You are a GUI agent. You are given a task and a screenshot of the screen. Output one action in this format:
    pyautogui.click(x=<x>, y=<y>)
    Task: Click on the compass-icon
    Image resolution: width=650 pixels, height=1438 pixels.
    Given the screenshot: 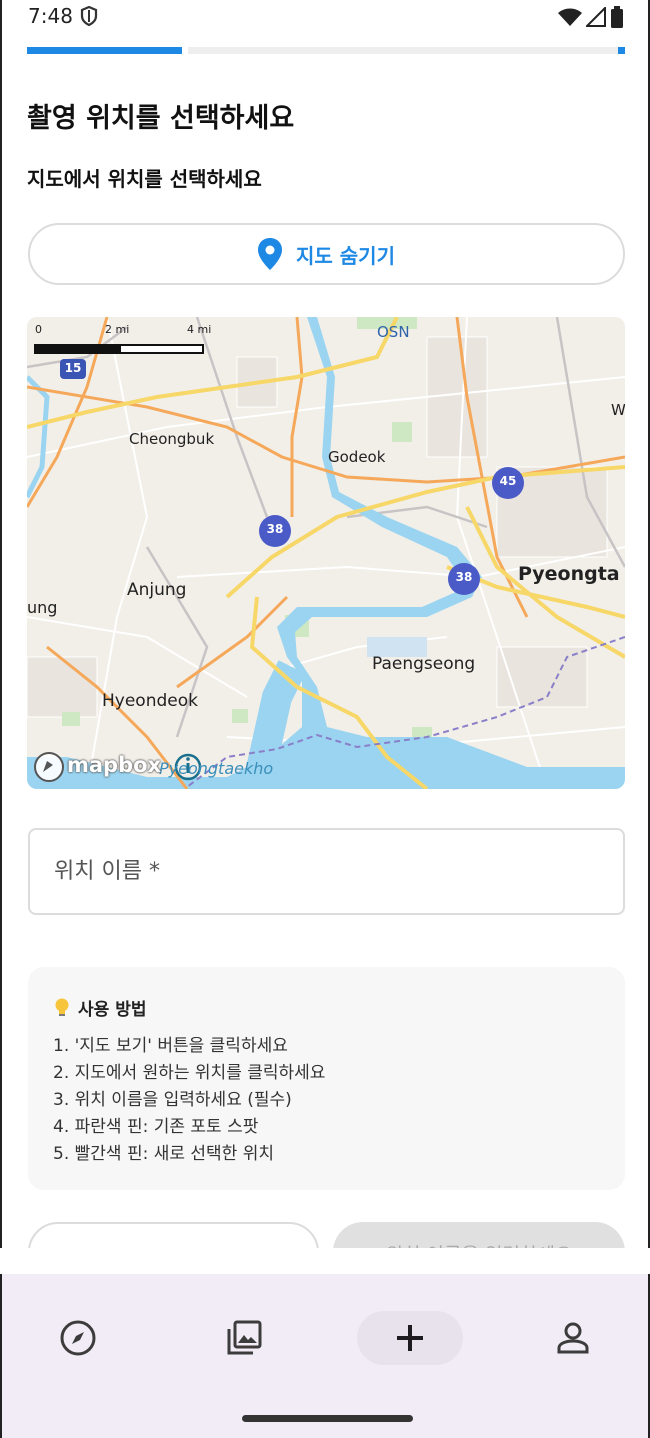 What is the action you would take?
    pyautogui.click(x=78, y=1338)
    